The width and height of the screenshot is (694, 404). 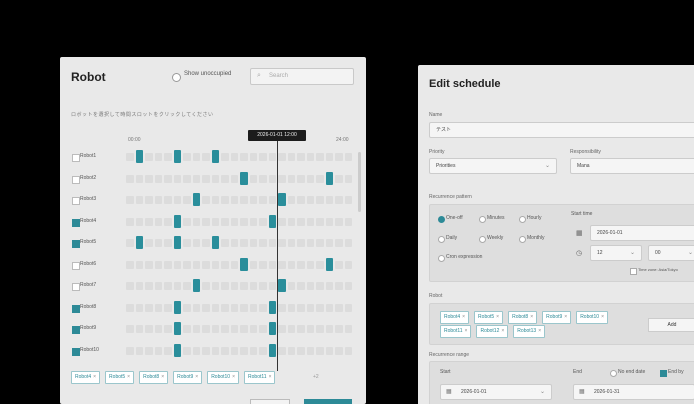 What do you see at coordinates (176, 77) in the screenshot?
I see `show-unoccupied-checkbox` at bounding box center [176, 77].